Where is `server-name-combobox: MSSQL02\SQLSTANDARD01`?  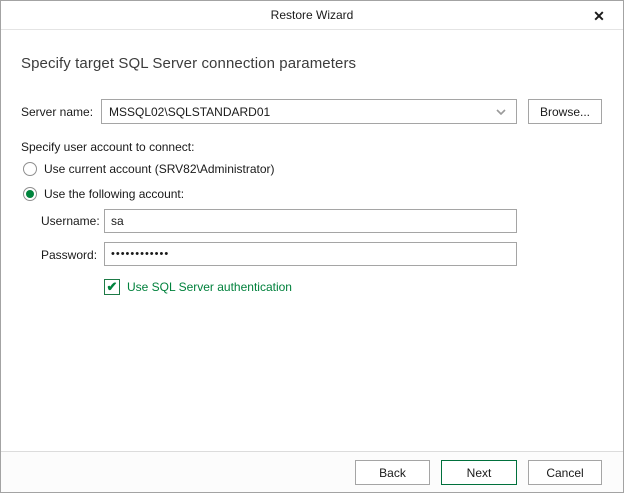 server-name-combobox: MSSQL02\SQLSTANDARD01 is located at coordinates (309, 111).